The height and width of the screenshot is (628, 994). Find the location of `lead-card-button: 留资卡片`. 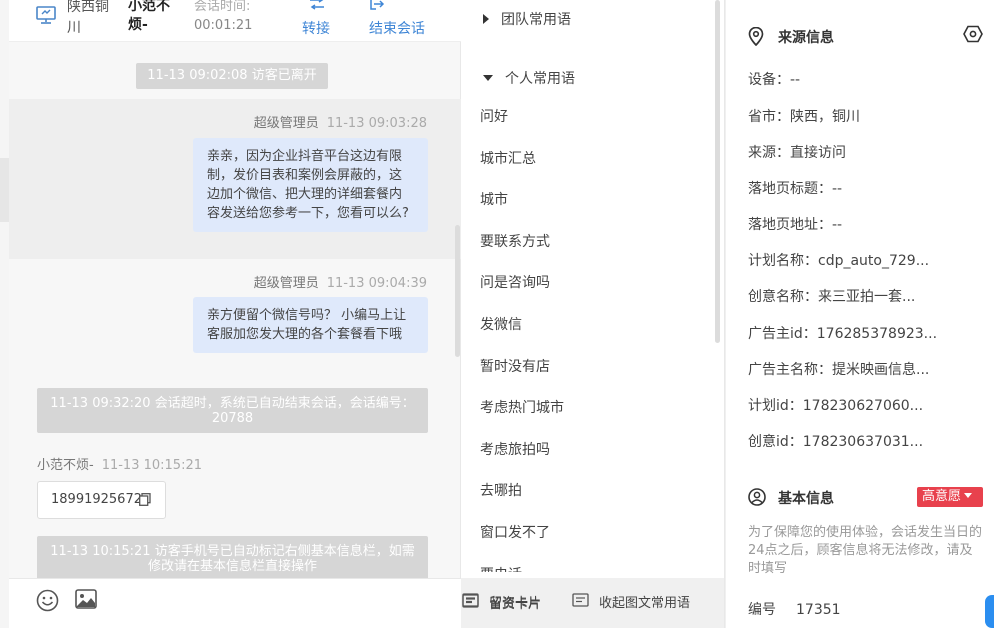

lead-card-button: 留资卡片 is located at coordinates (501, 601).